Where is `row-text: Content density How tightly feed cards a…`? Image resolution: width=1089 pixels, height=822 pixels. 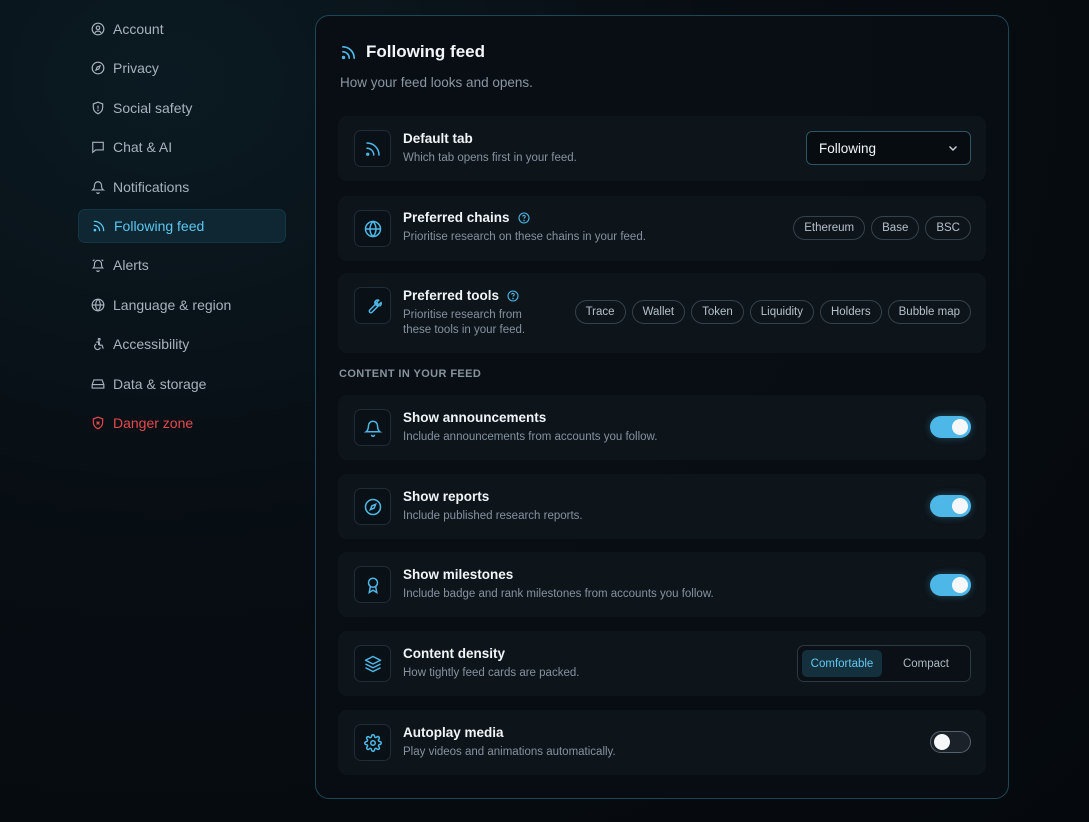
row-text: Content density How tightly feed cards a… is located at coordinates (491, 663).